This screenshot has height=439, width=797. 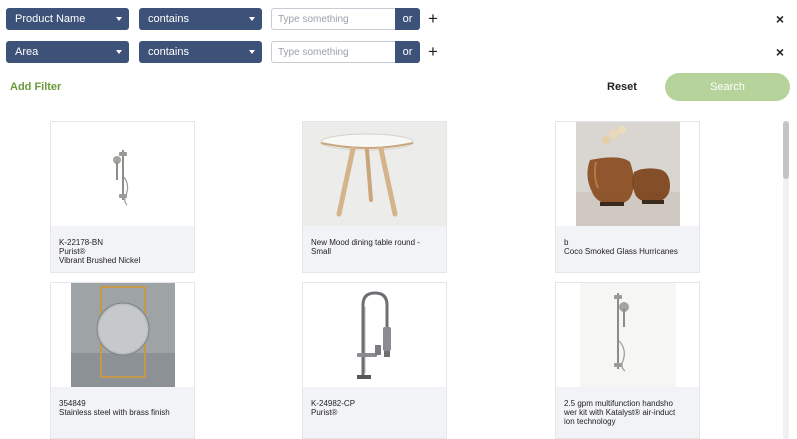 What do you see at coordinates (81, 242) in the screenshot?
I see `product-line: K-22178-BN` at bounding box center [81, 242].